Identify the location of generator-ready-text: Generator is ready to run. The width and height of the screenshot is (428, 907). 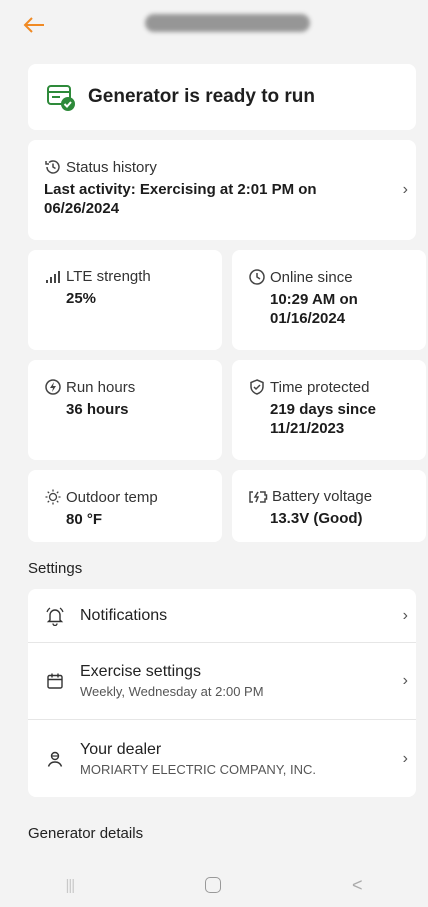
(202, 96).